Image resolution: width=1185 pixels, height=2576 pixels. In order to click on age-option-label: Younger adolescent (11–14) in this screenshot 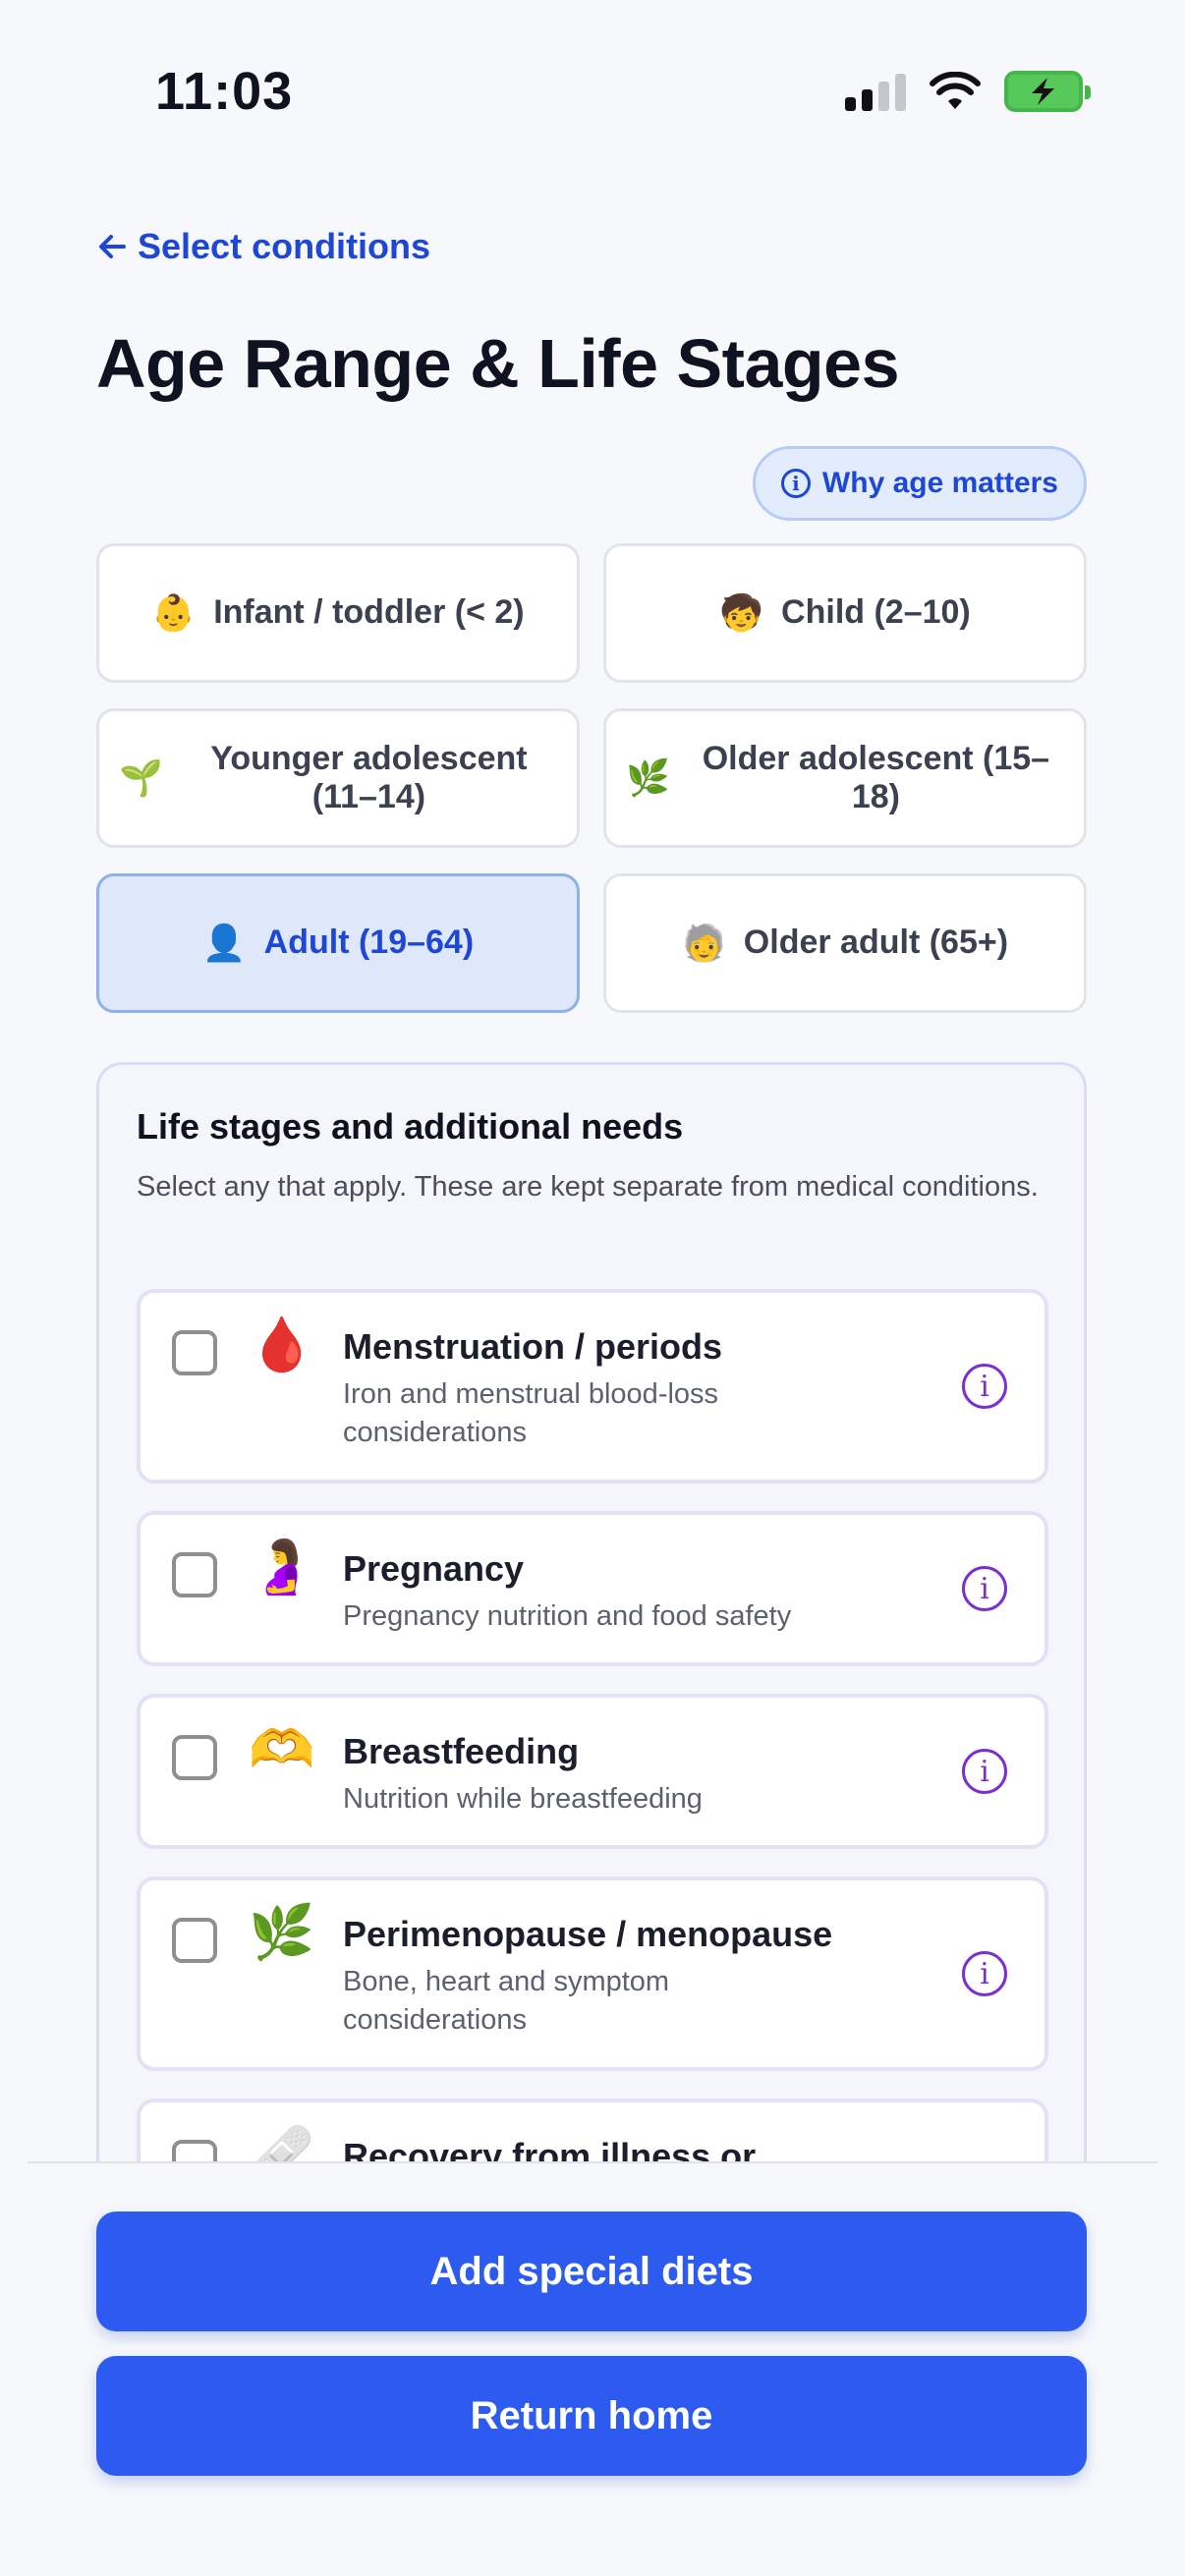, I will do `click(369, 777)`.